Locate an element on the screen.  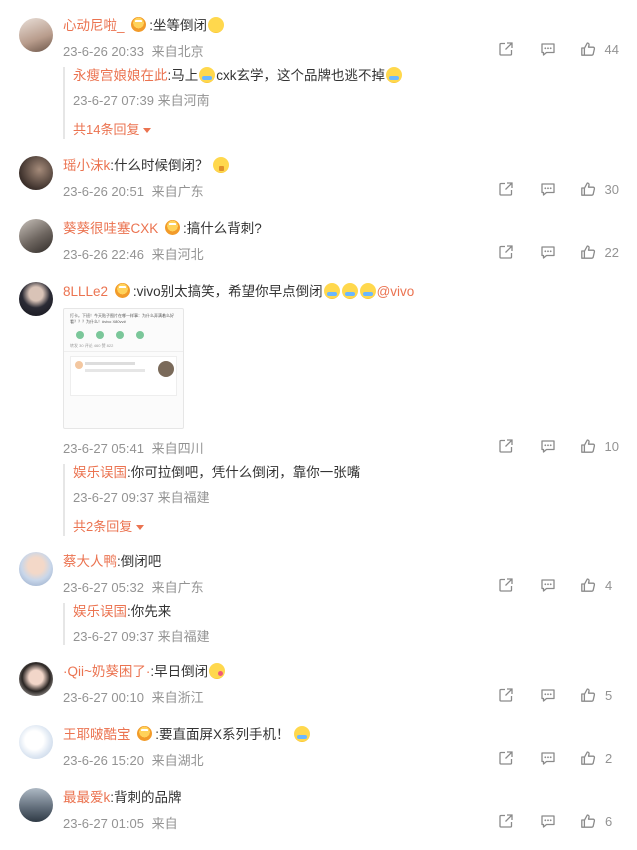
comment-meta: 23-6-26 20:51 来自广东 is located at coordinates (133, 190).